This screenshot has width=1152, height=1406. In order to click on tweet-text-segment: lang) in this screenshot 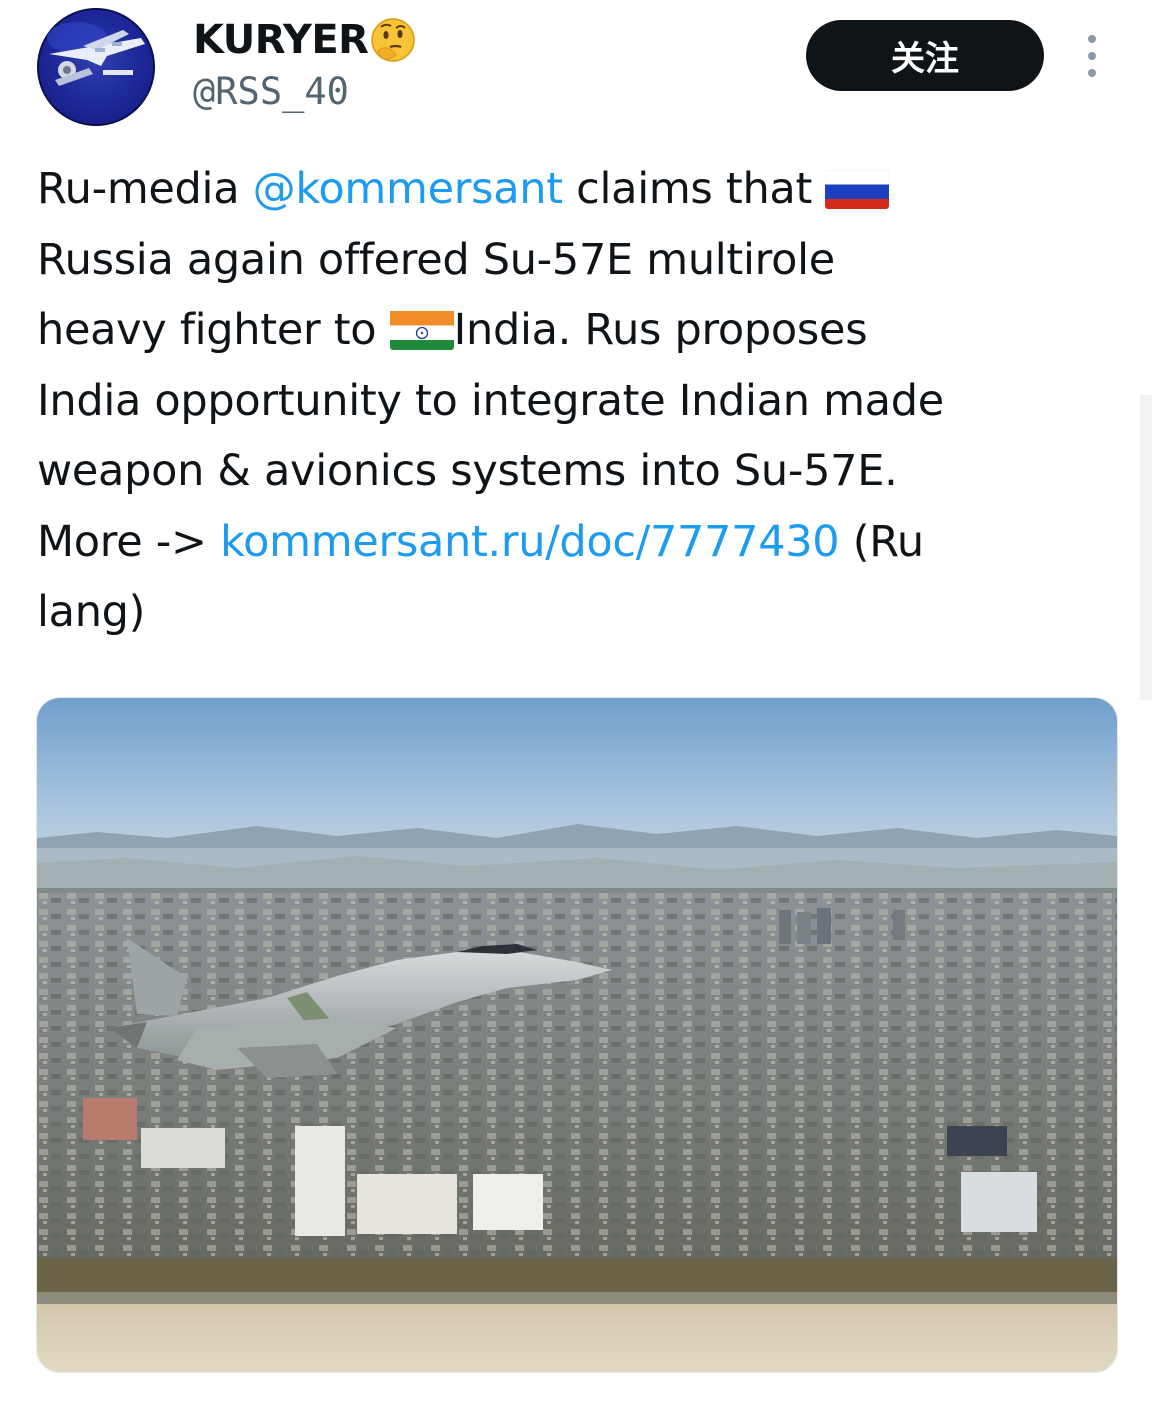, I will do `click(91, 612)`.